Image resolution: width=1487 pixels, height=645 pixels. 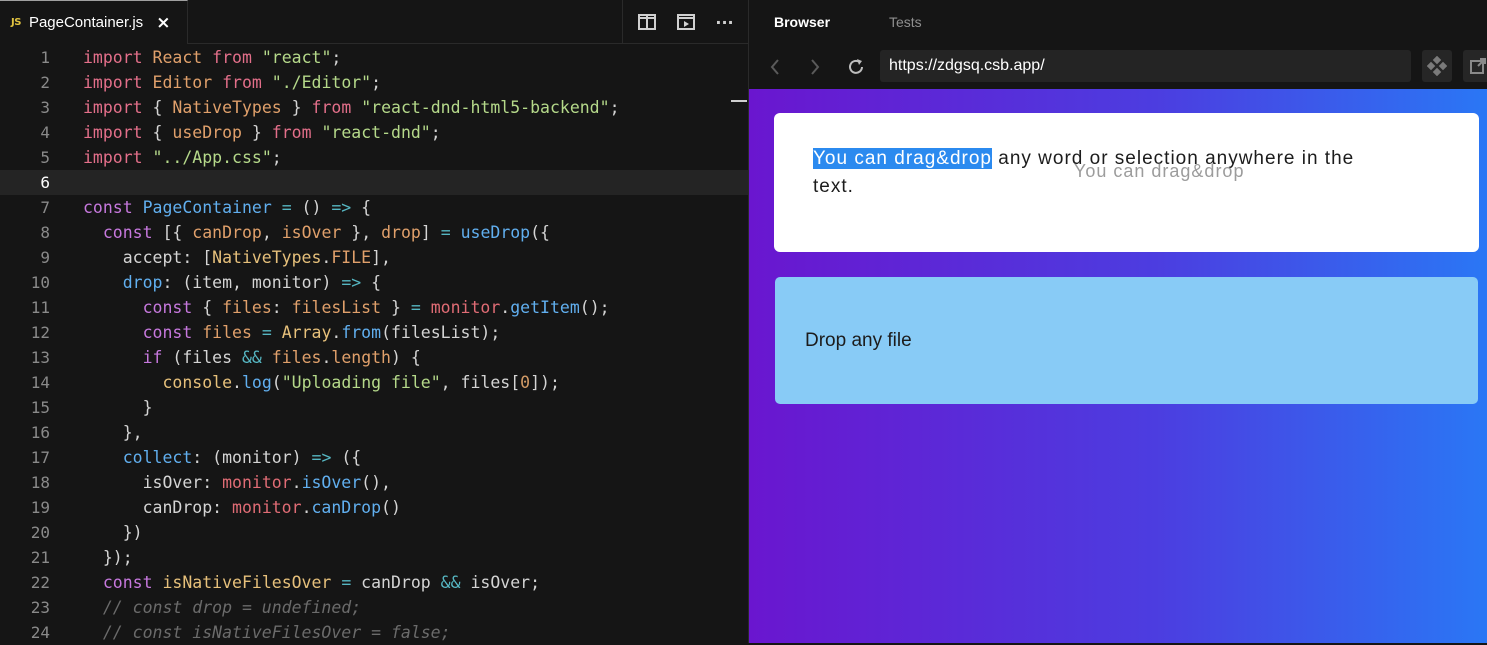 I want to click on code-token: monitor, so click(x=465, y=307).